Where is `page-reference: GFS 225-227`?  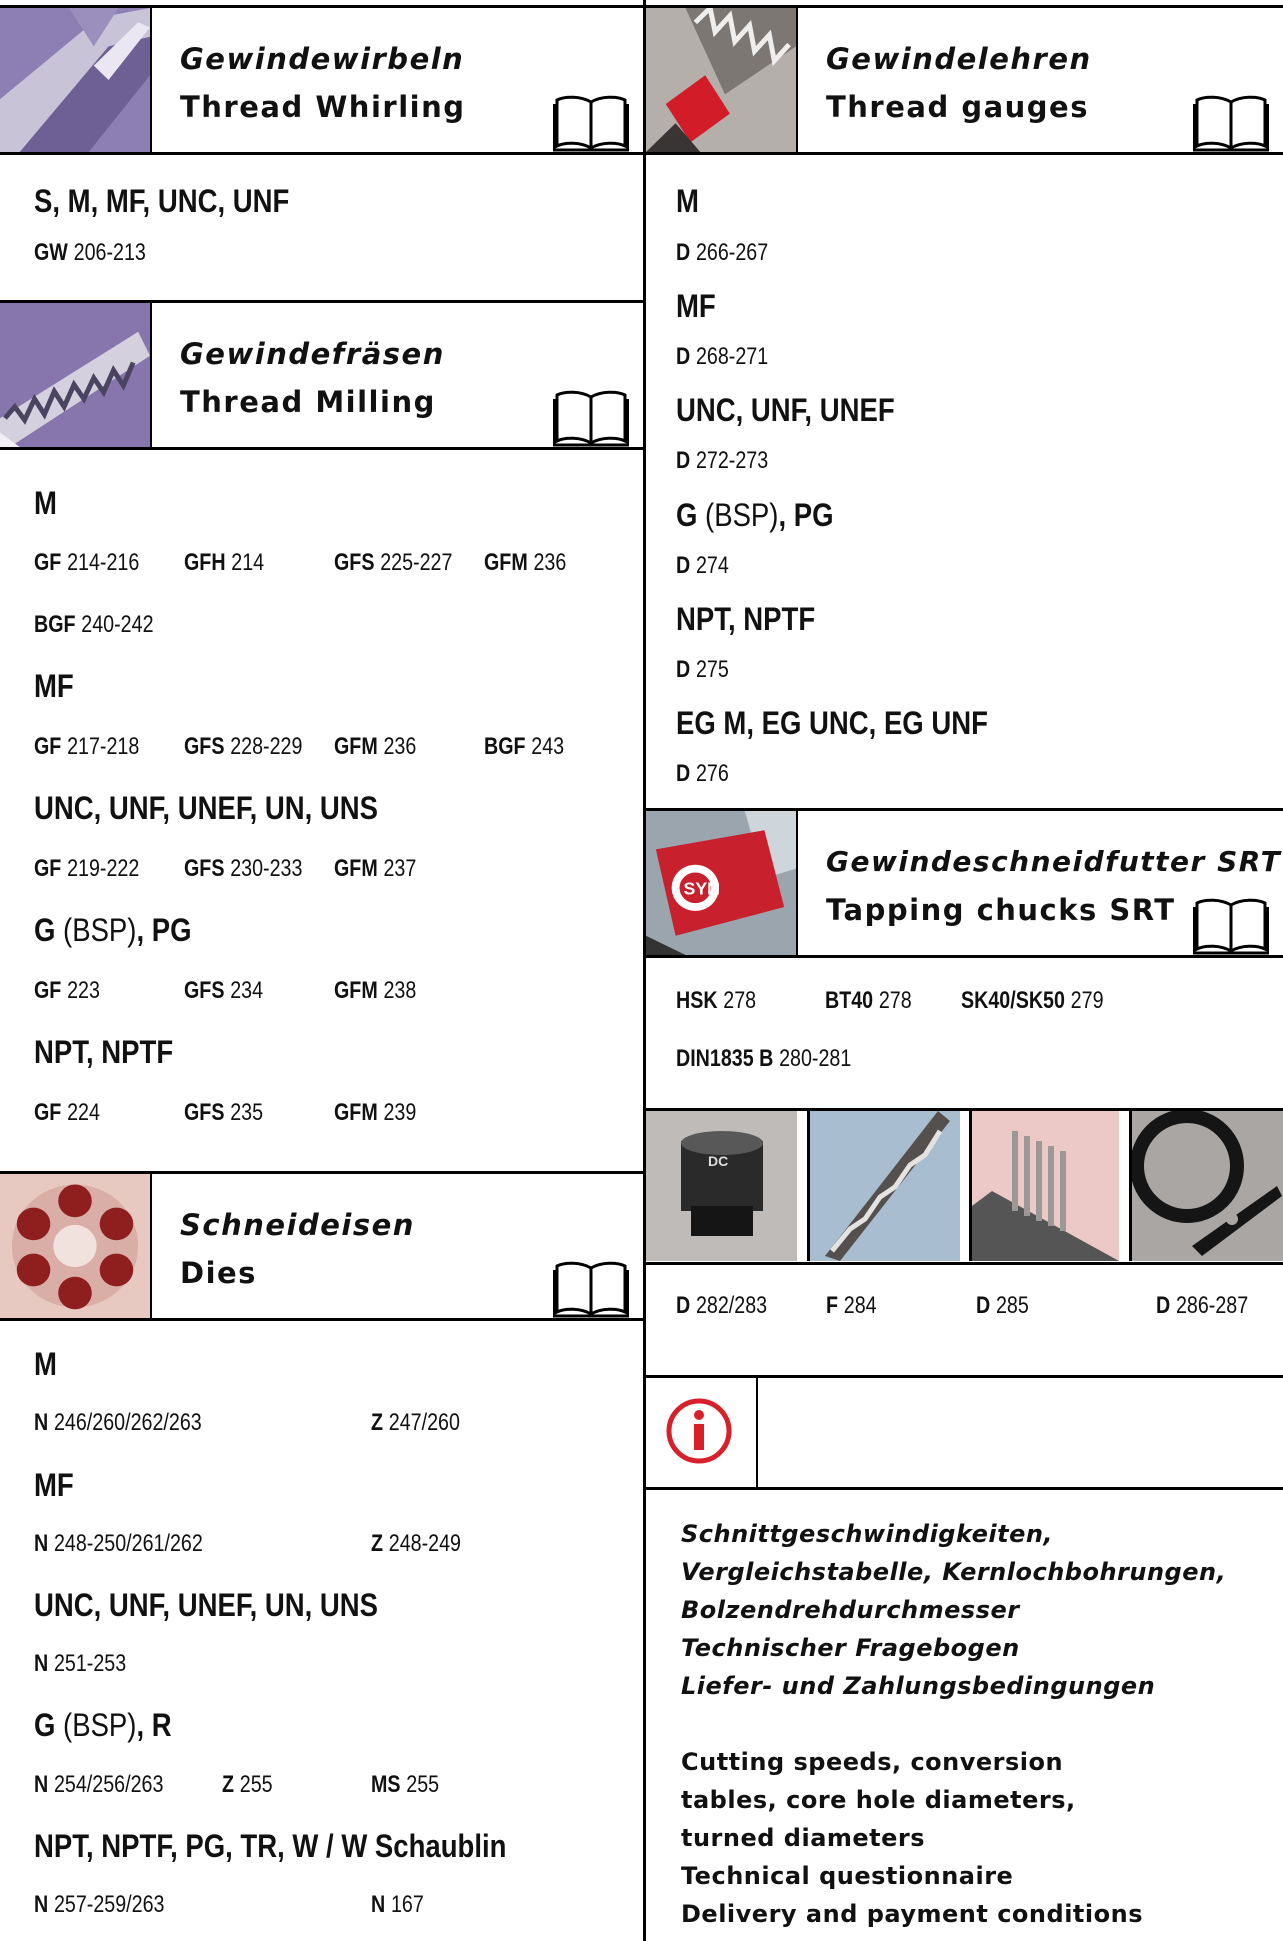 page-reference: GFS 225-227 is located at coordinates (393, 563).